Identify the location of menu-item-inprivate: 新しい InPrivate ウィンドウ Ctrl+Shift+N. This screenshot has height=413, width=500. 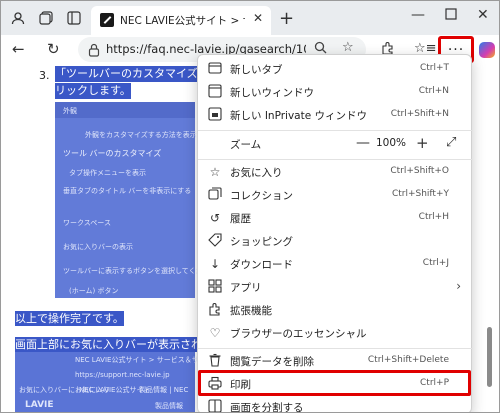
(335, 115).